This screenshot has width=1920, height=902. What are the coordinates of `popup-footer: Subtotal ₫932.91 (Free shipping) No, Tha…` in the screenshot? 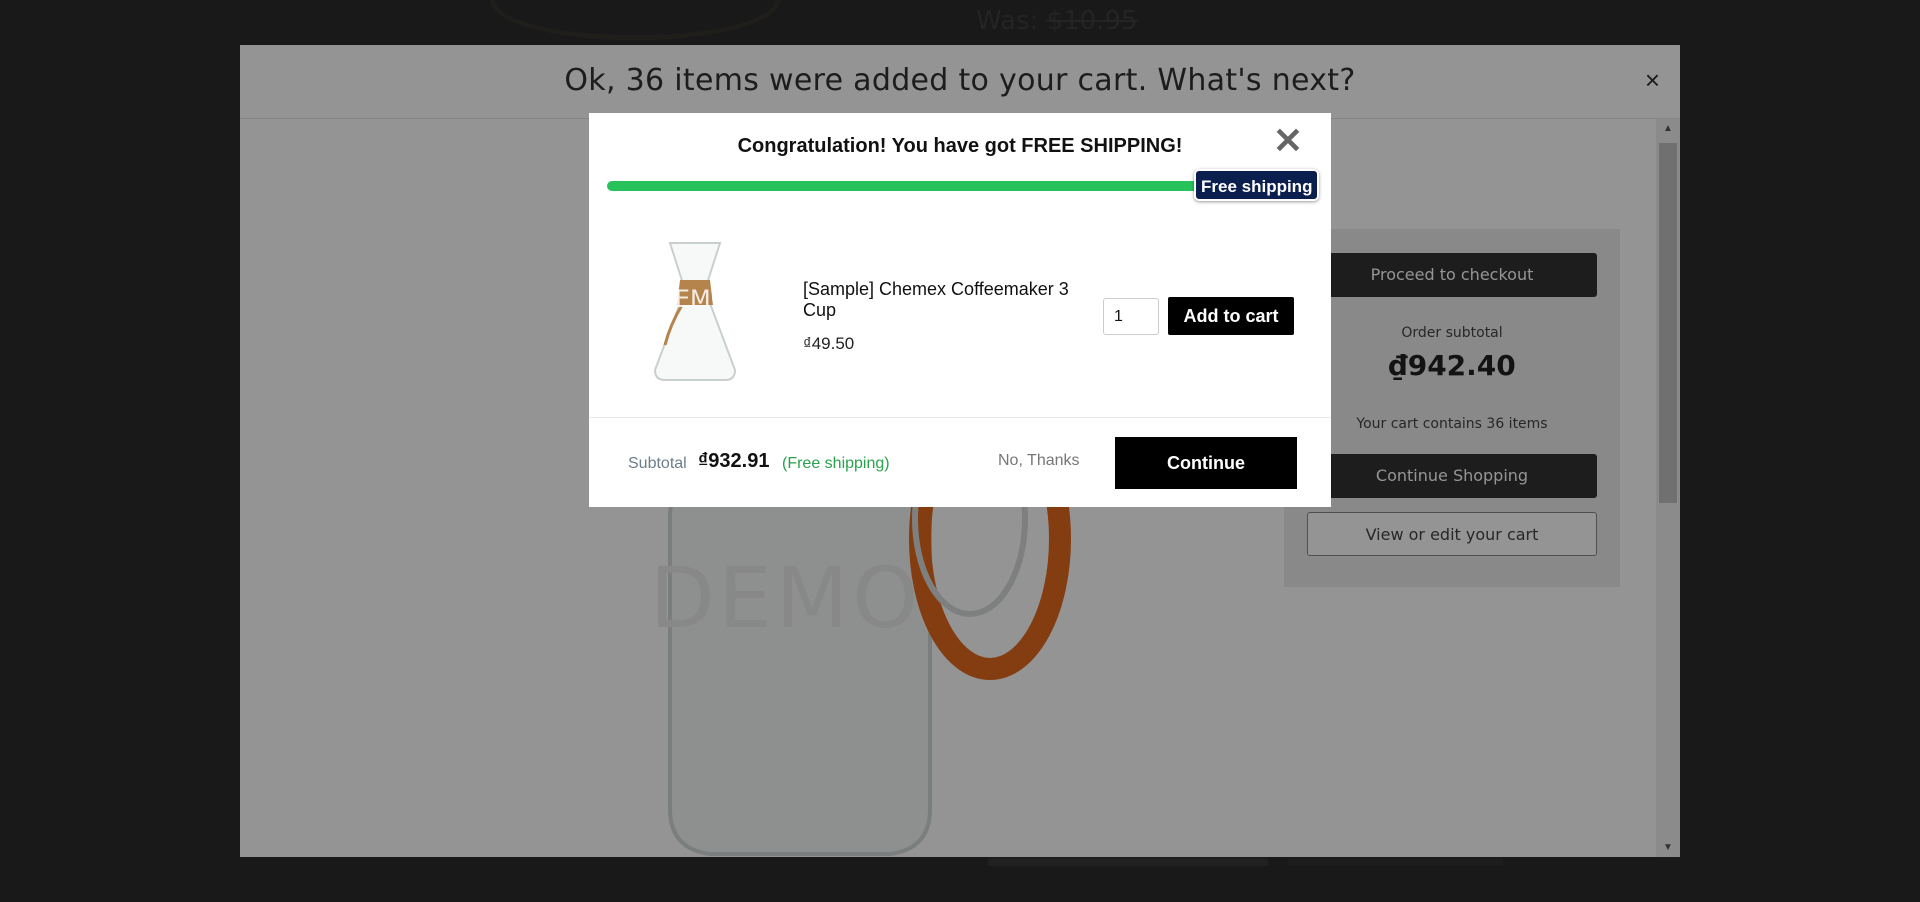 It's located at (963, 463).